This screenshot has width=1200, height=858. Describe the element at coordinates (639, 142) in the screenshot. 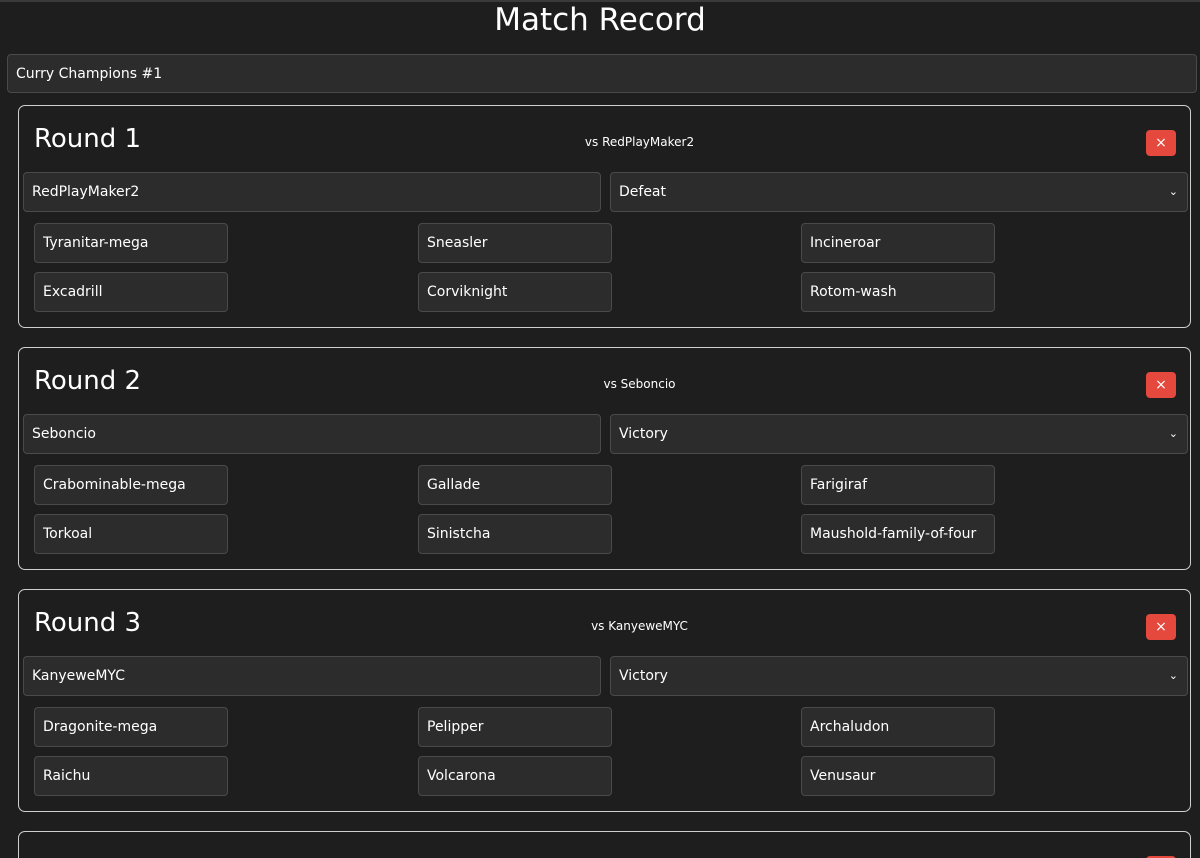

I see `round-opponent-label: vs RedPlayMaker2` at that location.